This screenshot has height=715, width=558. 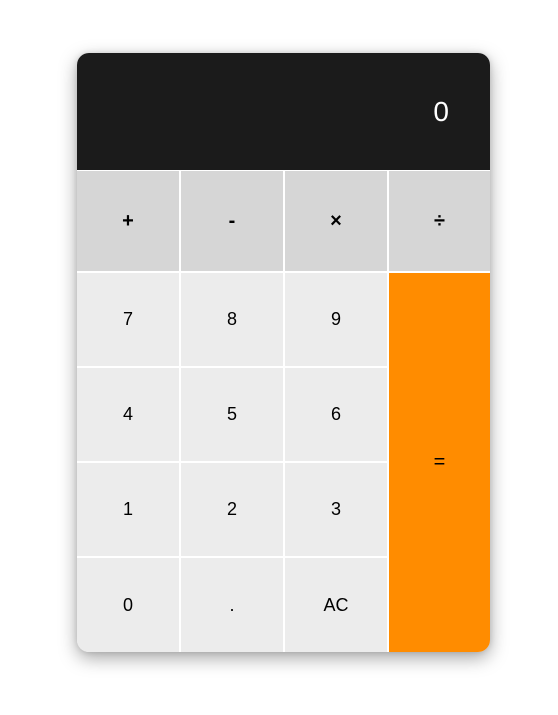 What do you see at coordinates (128, 221) in the screenshot?
I see `add-button: +` at bounding box center [128, 221].